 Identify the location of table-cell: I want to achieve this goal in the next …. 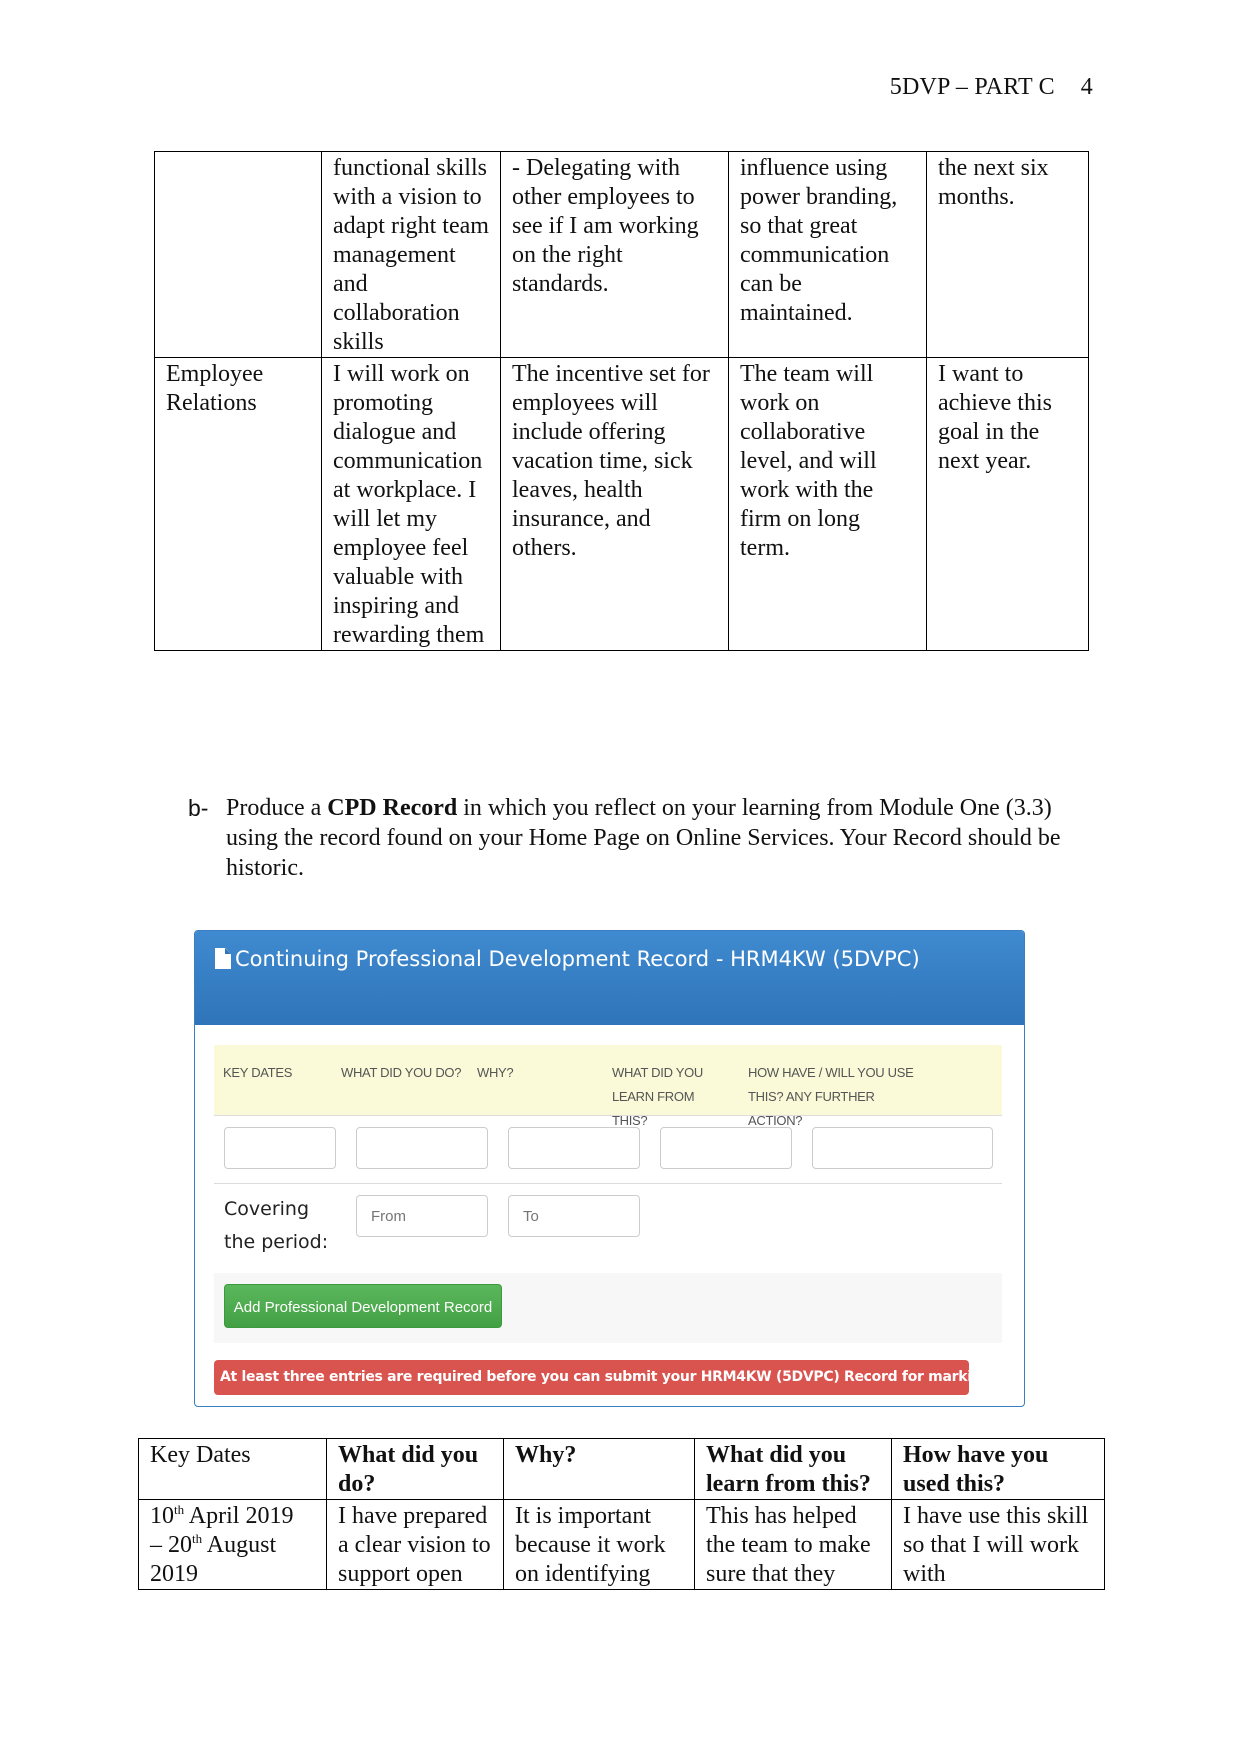
(1007, 504).